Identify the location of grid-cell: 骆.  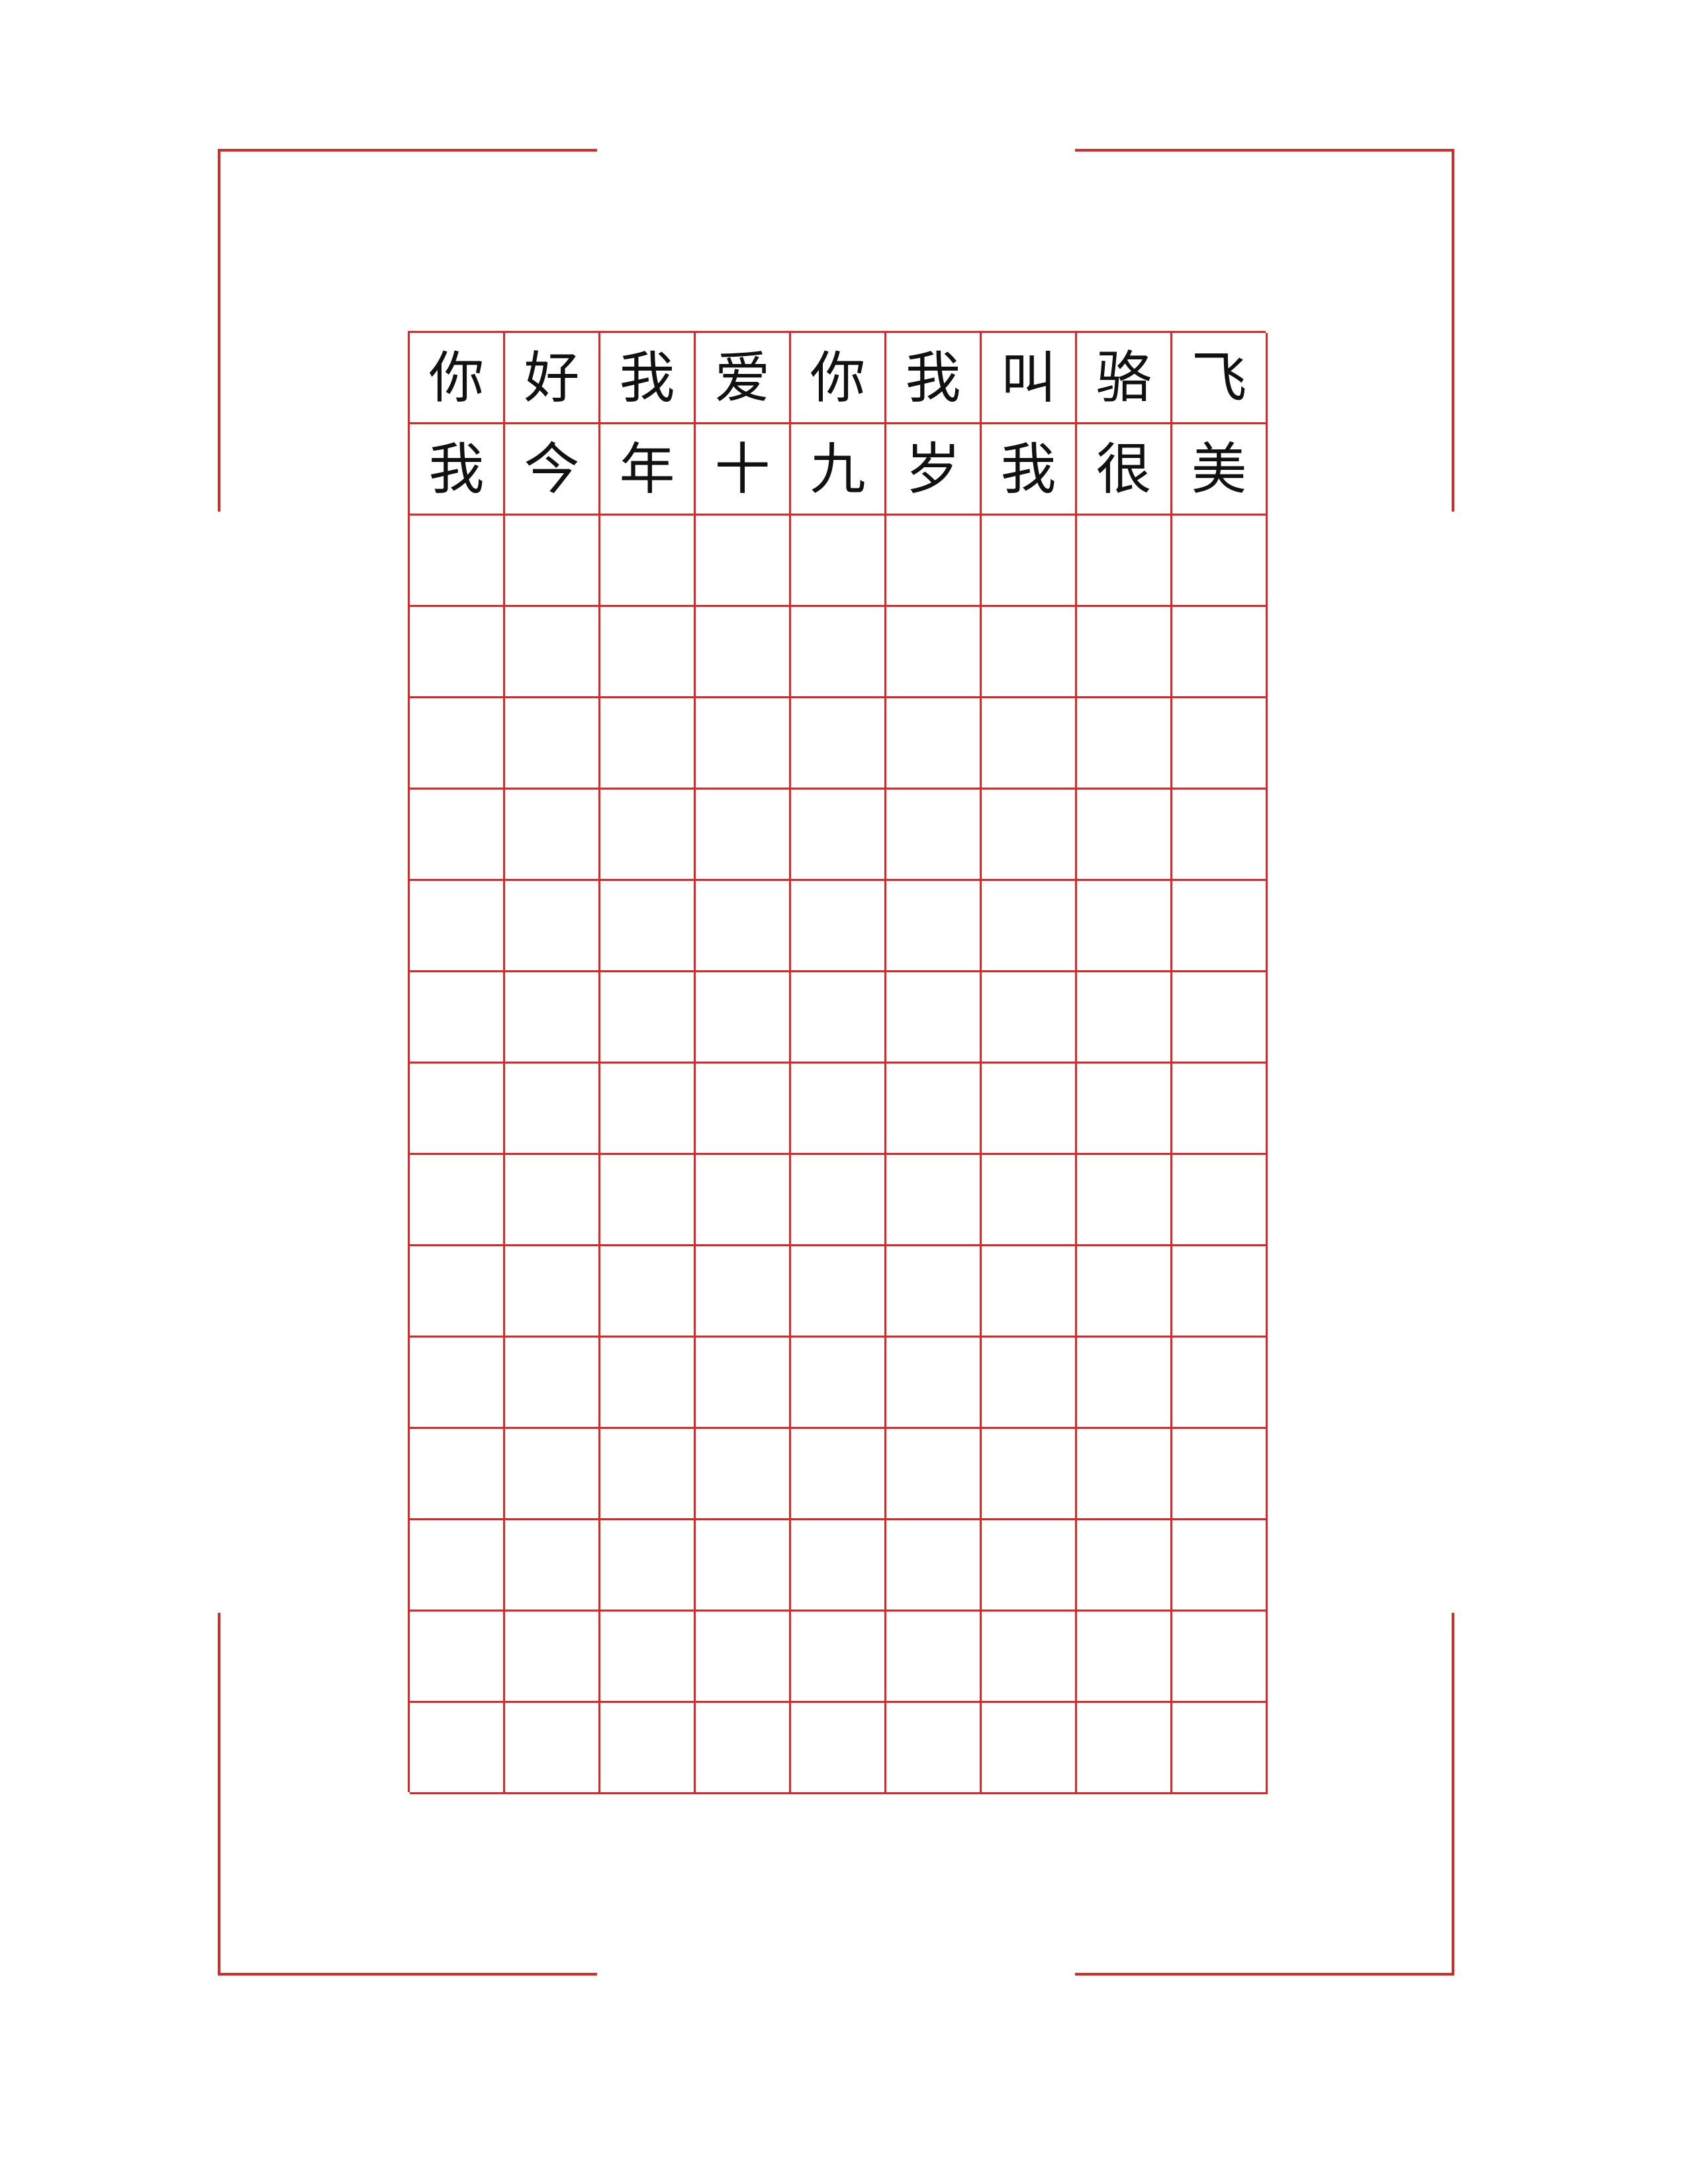
(1124, 378).